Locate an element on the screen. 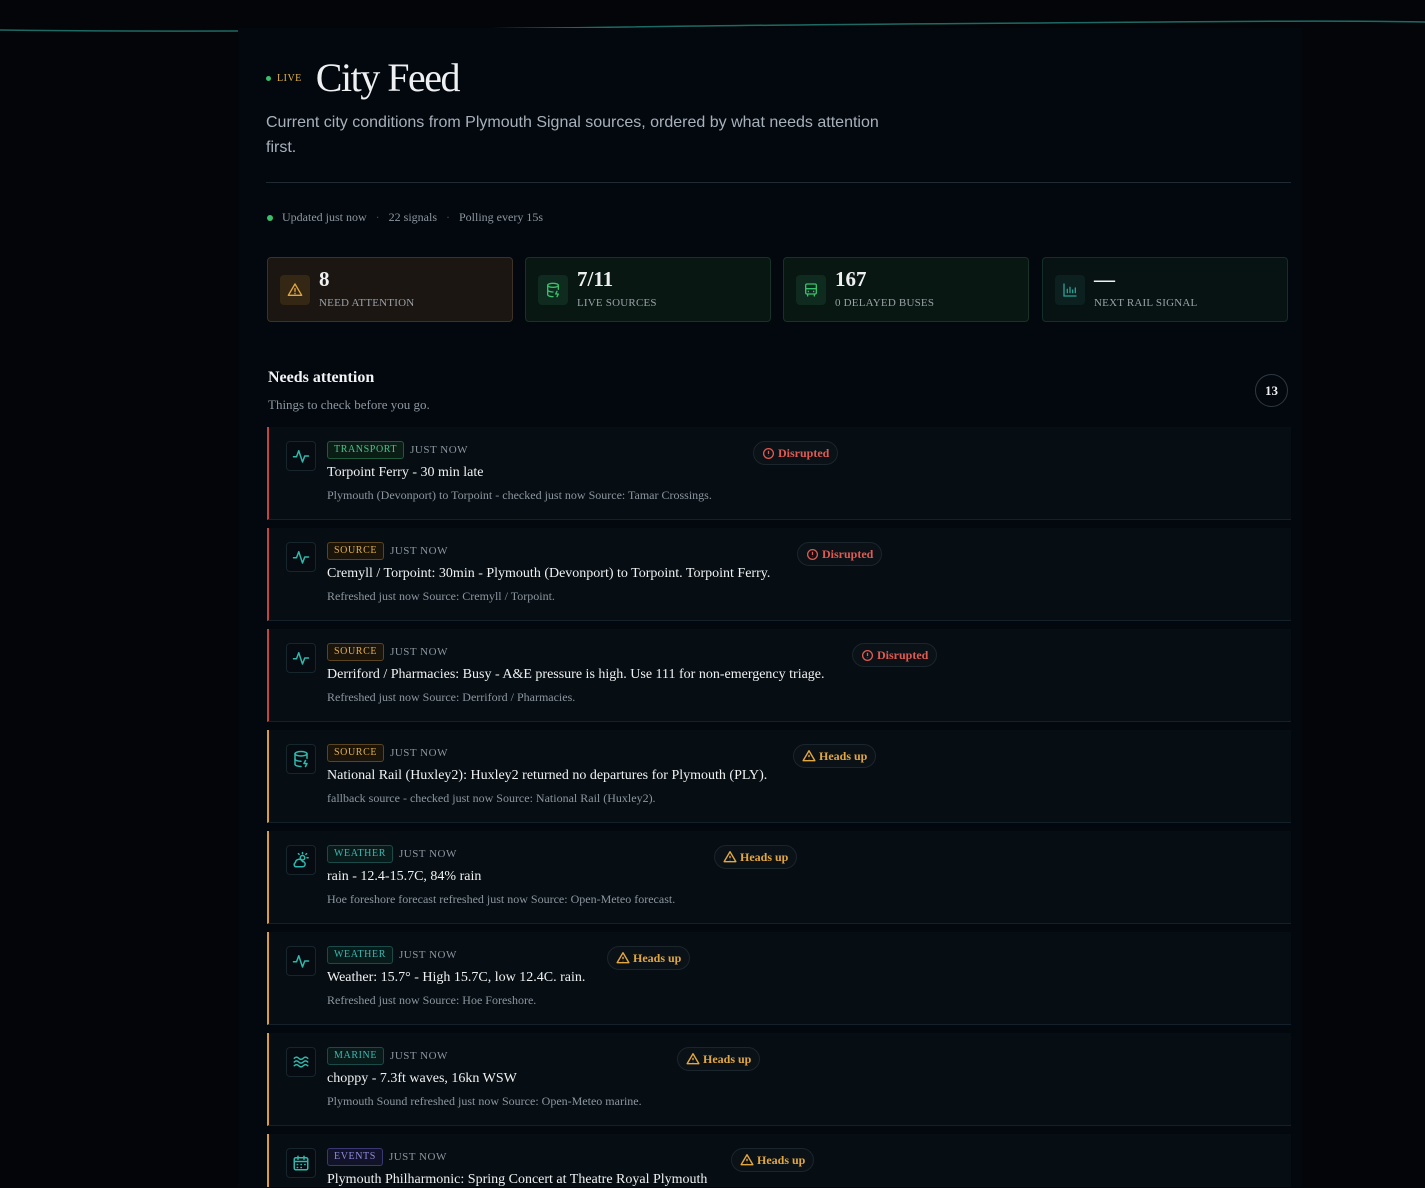 The height and width of the screenshot is (1188, 1425). card-headline: rain - 12.4-15.7C, 84% rain is located at coordinates (404, 876).